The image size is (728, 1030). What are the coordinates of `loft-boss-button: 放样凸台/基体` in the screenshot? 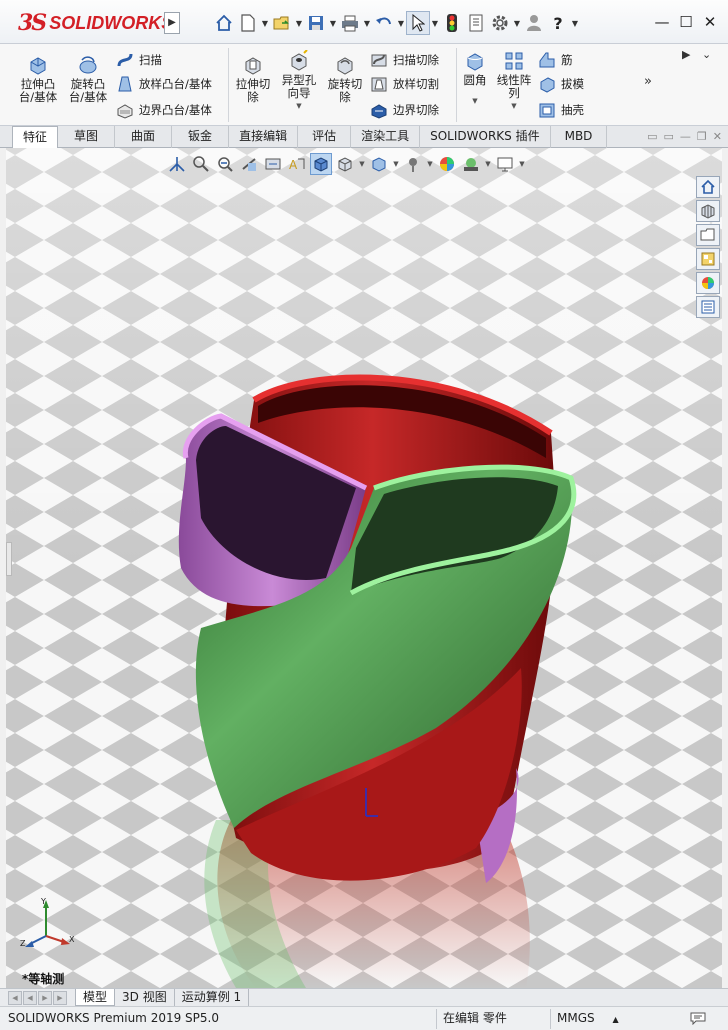 It's located at (164, 84).